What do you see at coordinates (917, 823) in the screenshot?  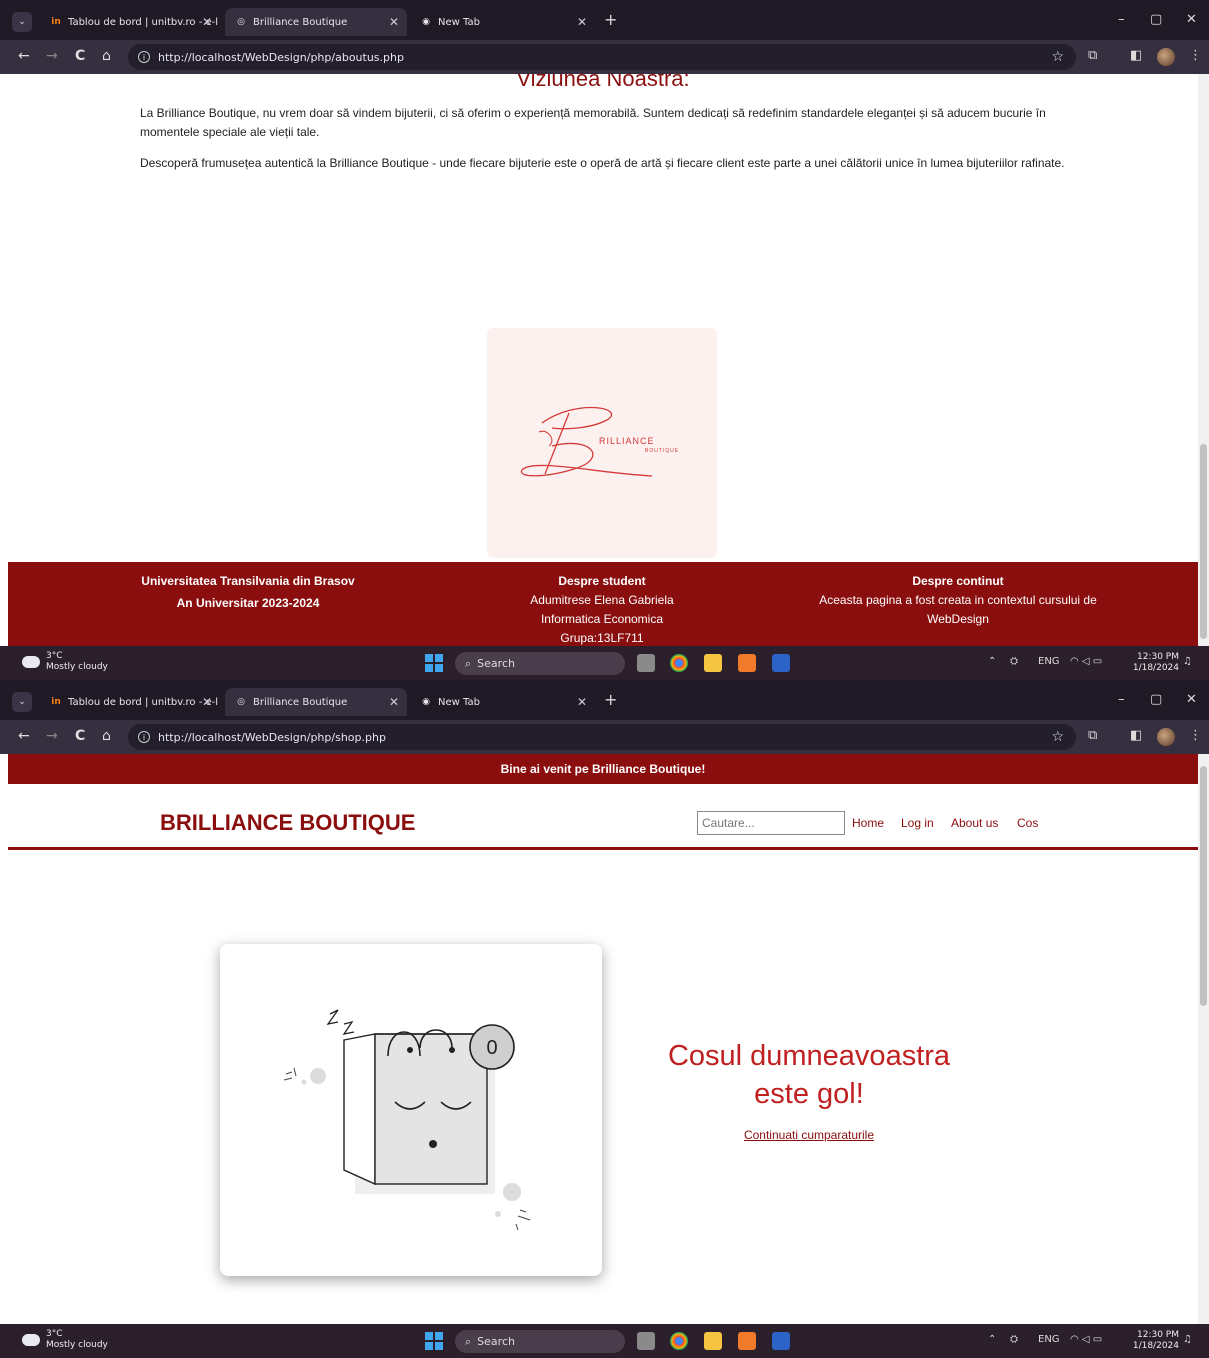 I see `nav-login: Log in` at bounding box center [917, 823].